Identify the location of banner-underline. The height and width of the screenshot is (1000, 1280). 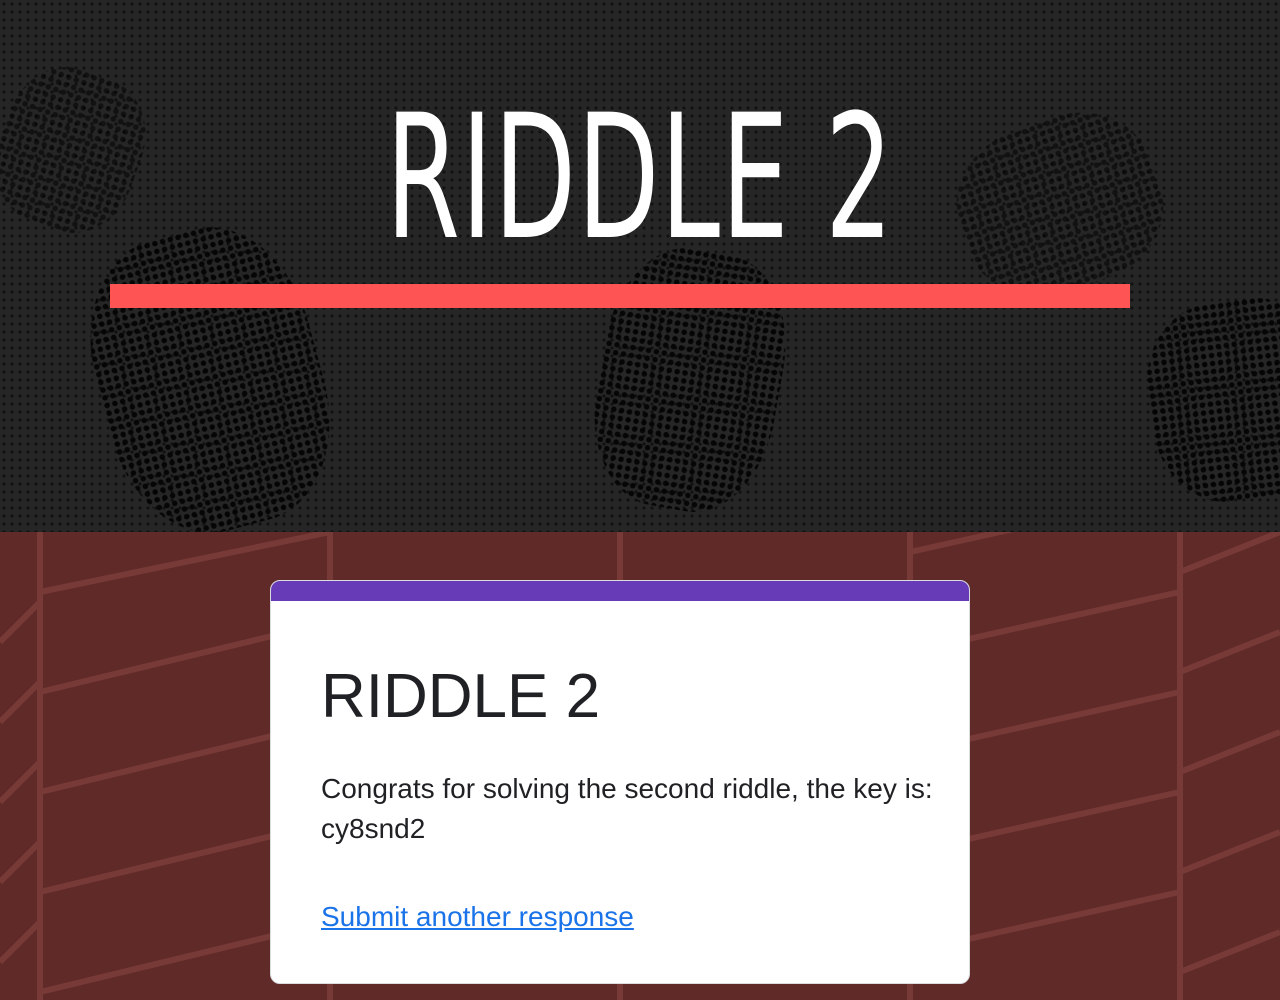
(620, 296).